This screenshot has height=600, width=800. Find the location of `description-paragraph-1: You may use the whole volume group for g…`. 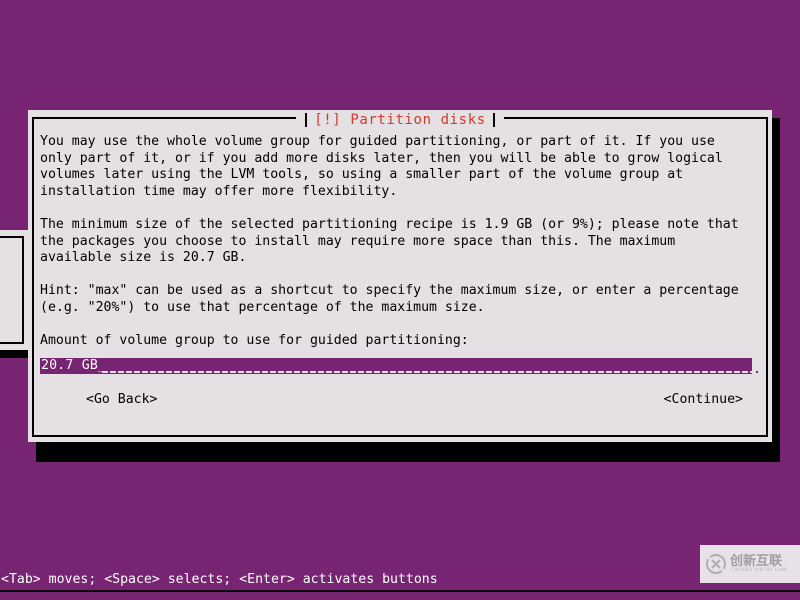

description-paragraph-1: You may use the whole volume group for g… is located at coordinates (381, 166).